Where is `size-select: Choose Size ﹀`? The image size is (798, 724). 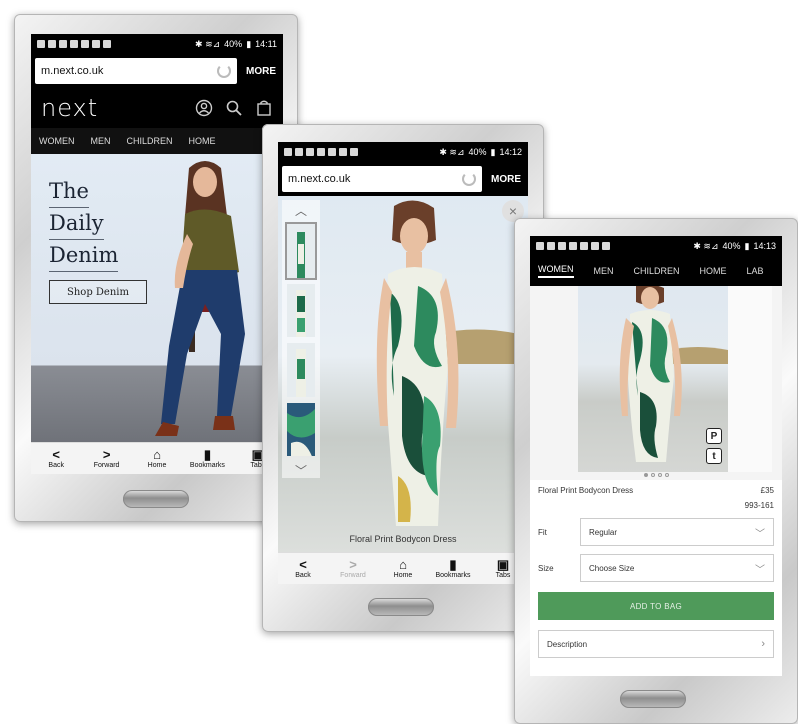 size-select: Choose Size ﹀ is located at coordinates (677, 568).